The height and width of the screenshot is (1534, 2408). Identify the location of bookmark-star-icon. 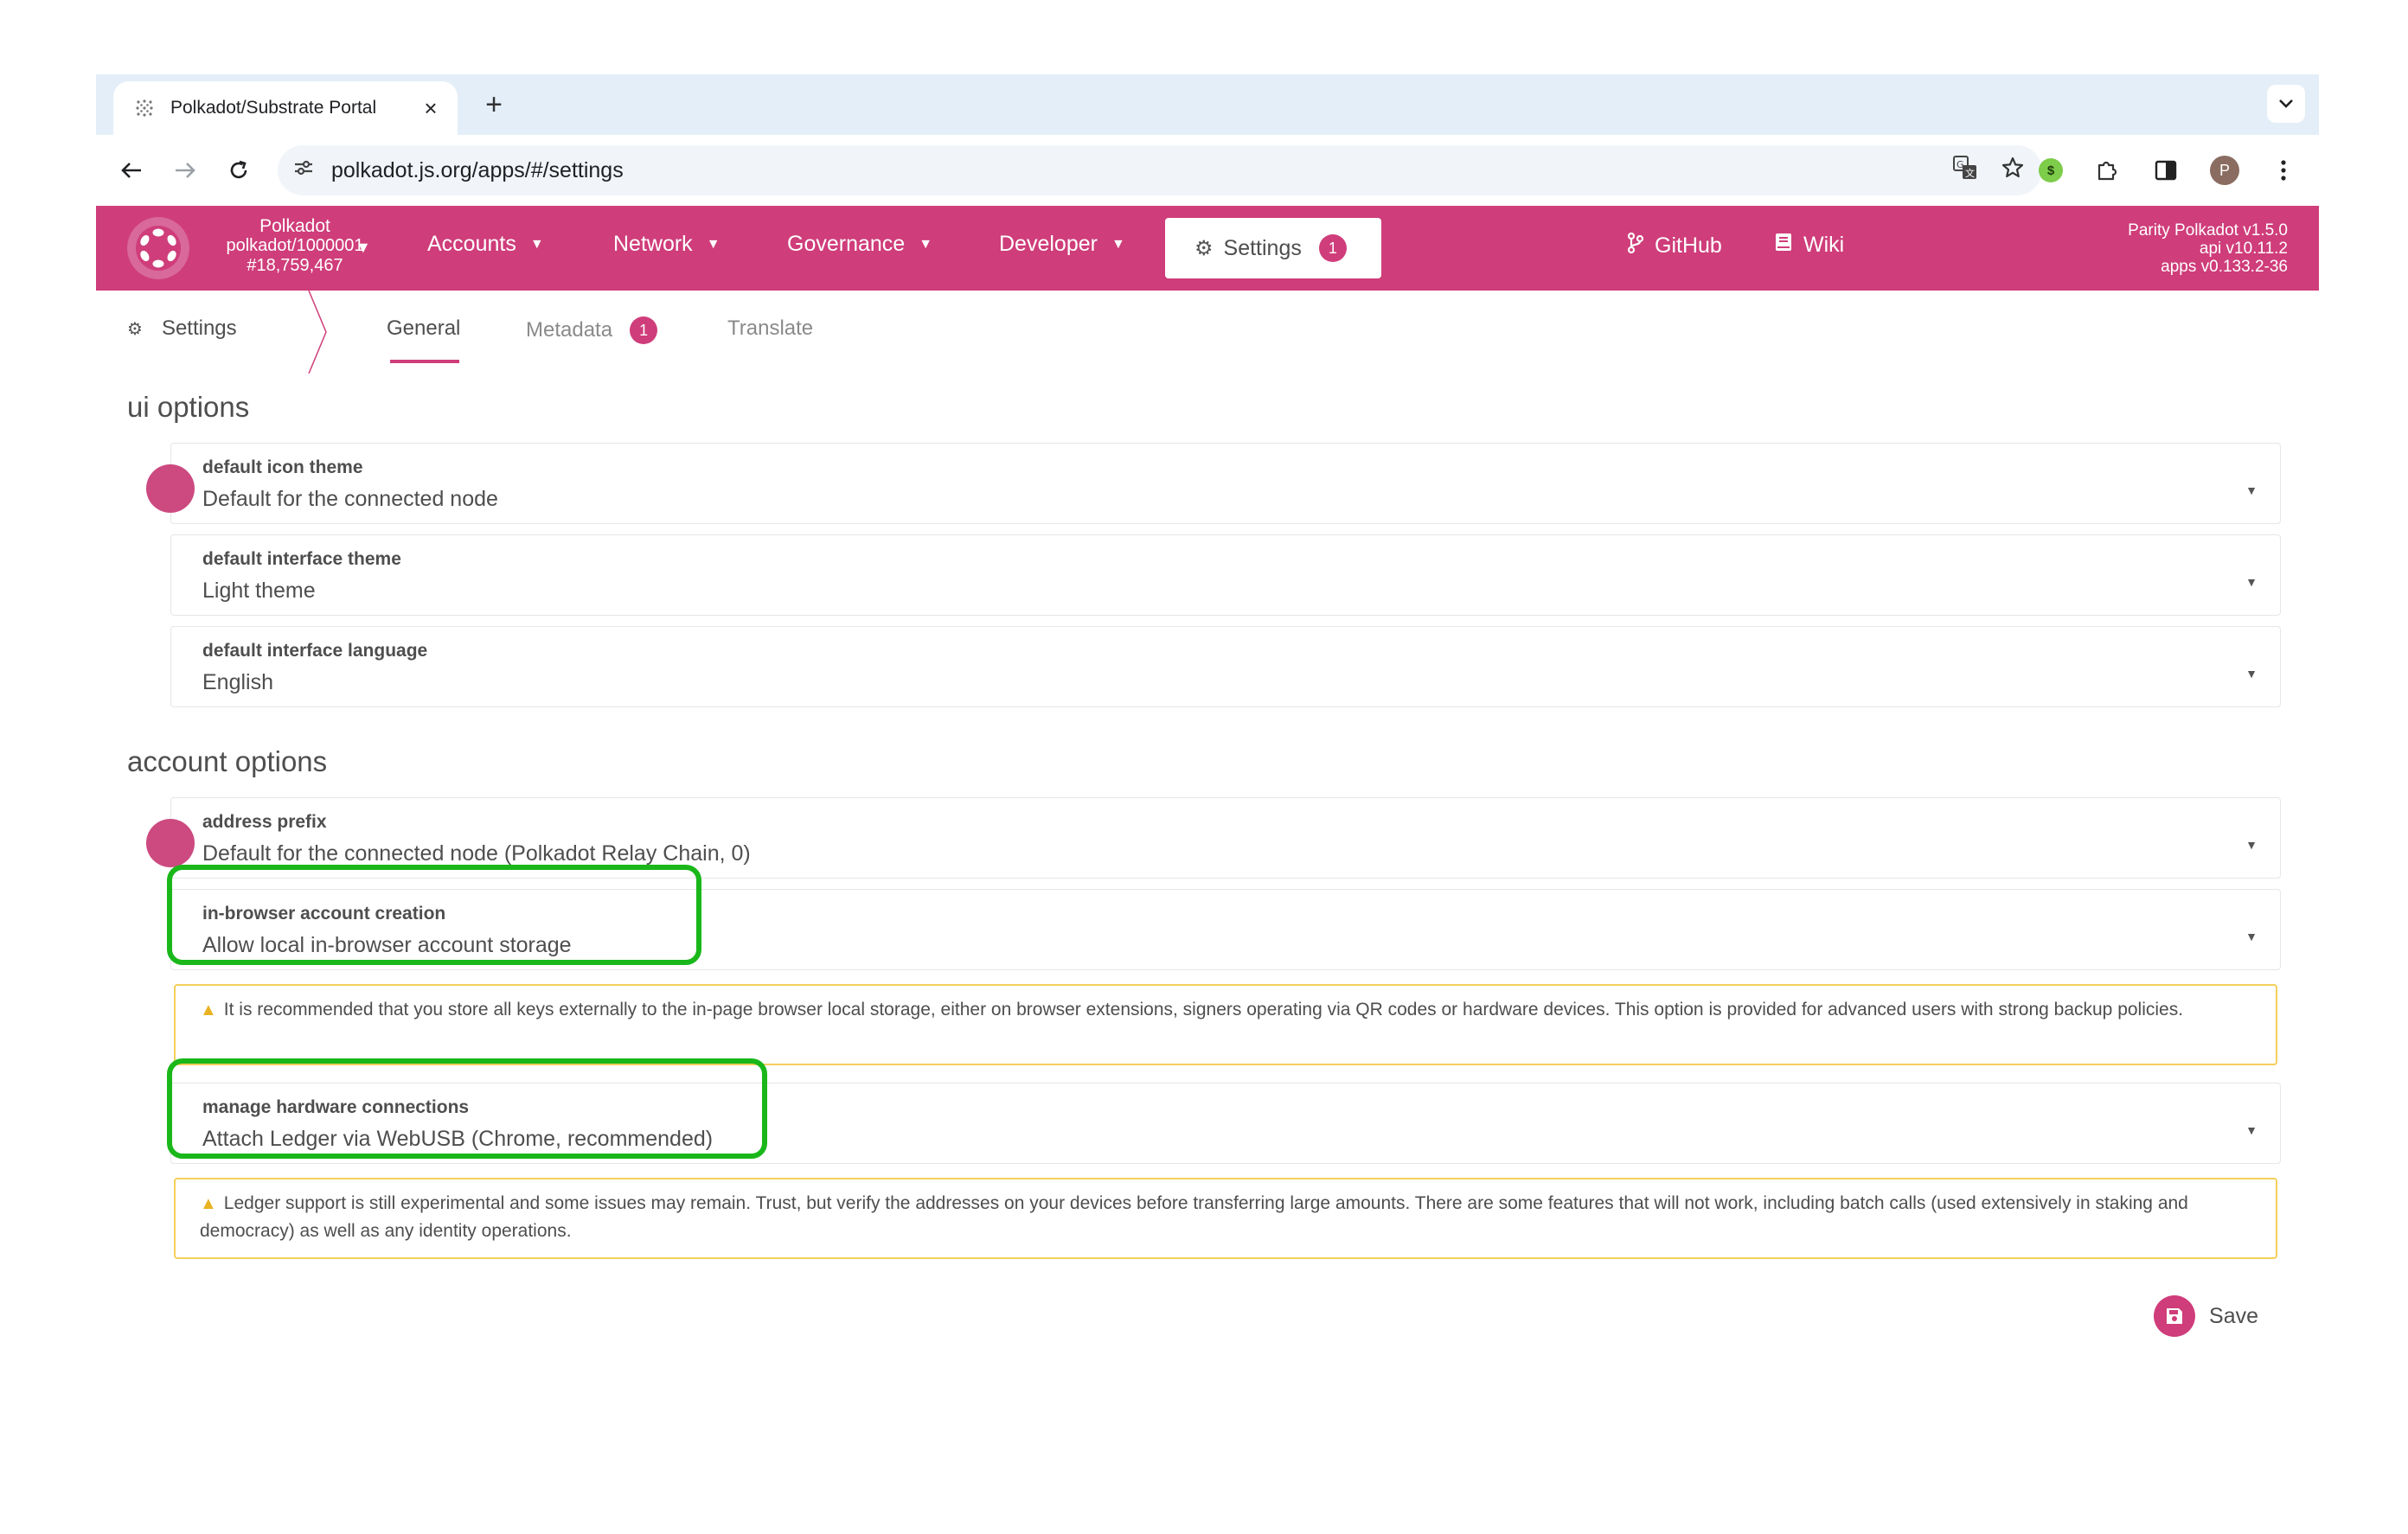
(2013, 171).